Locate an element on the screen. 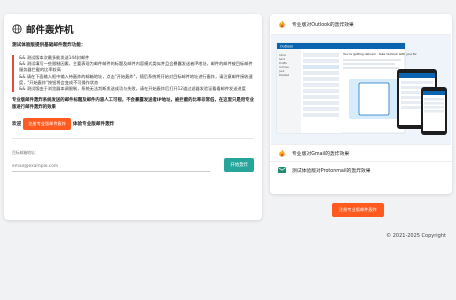 The image size is (456, 300). preview-folder: Inbox is located at coordinates (283, 55).